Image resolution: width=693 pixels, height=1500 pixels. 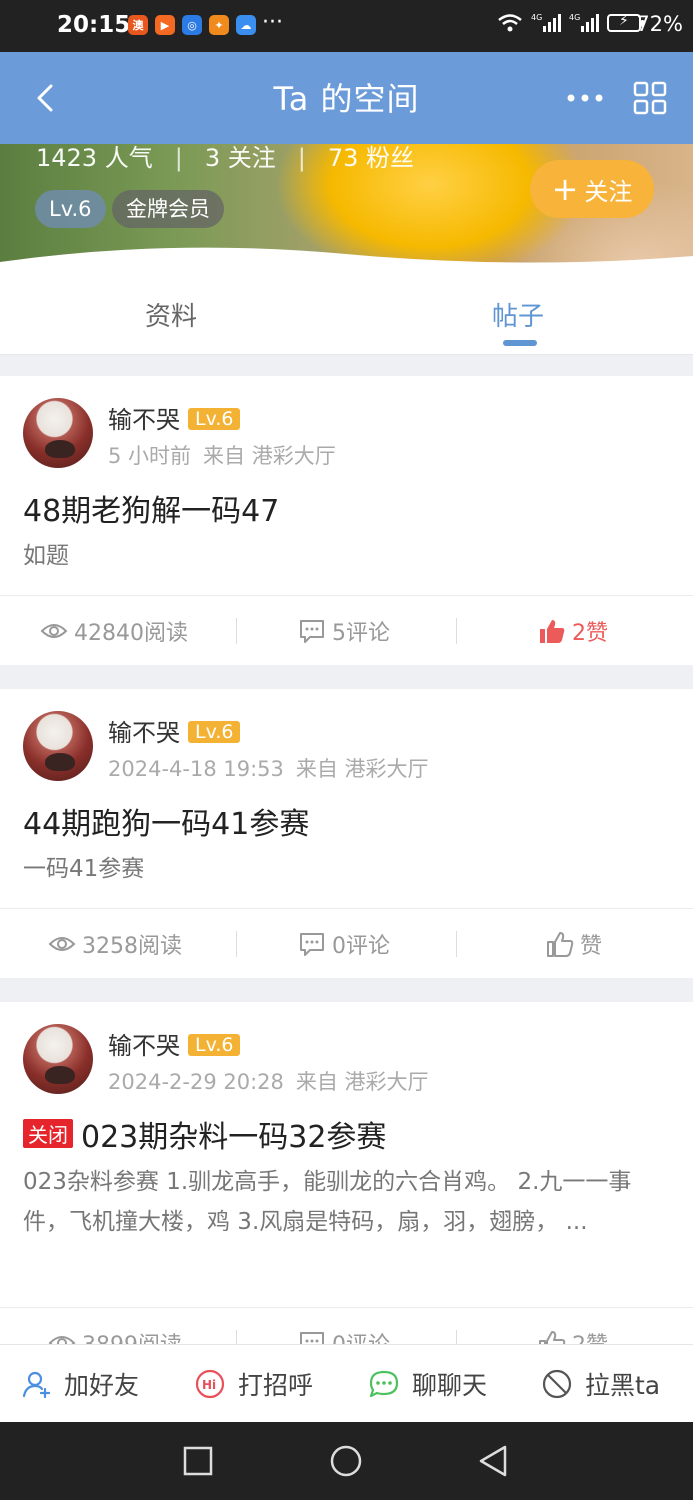 What do you see at coordinates (70, 209) in the screenshot?
I see `level-badge: Lv.6` at bounding box center [70, 209].